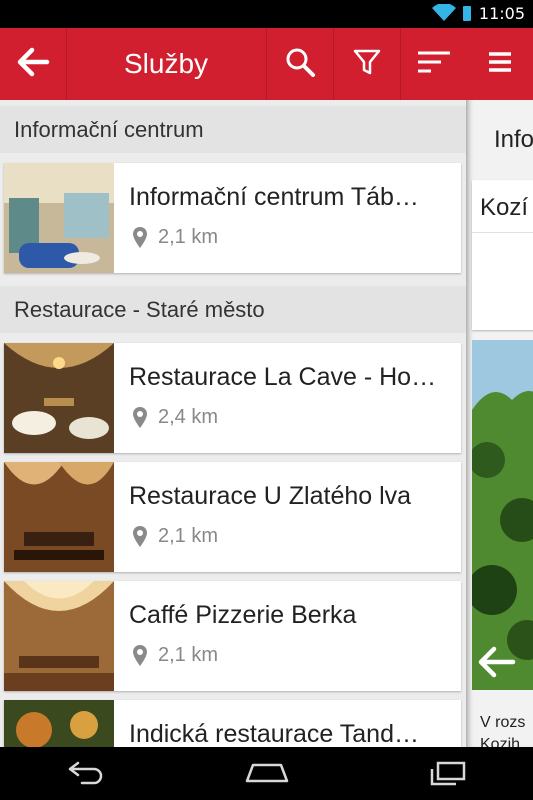 Image resolution: width=533 pixels, height=800 pixels. I want to click on back-button, so click(33, 64).